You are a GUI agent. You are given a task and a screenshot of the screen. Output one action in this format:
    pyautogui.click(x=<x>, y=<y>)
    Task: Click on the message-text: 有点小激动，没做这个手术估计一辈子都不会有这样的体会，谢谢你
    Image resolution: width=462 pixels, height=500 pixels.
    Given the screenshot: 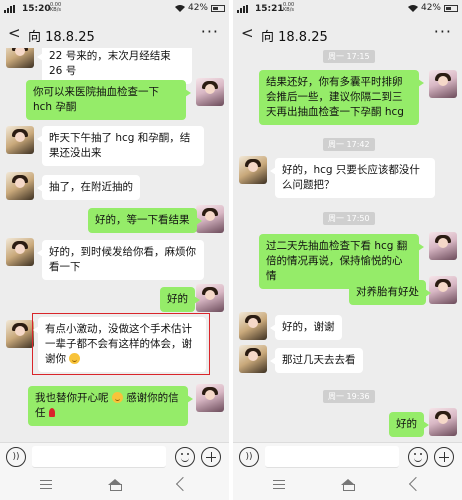 What is the action you would take?
    pyautogui.click(x=118, y=344)
    